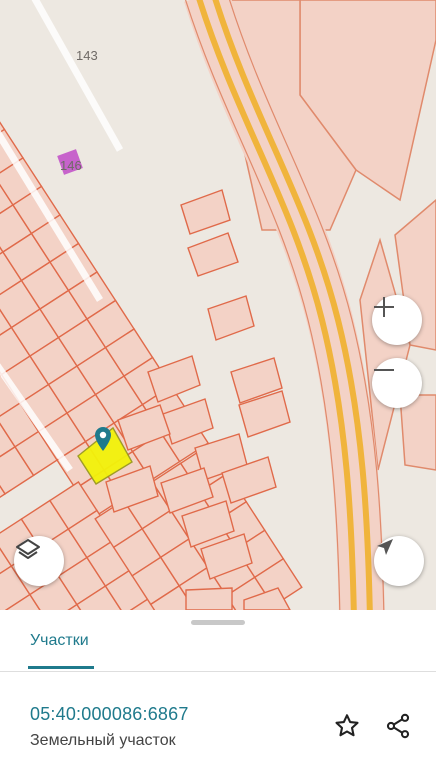 This screenshot has width=436, height=767. What do you see at coordinates (384, 307) in the screenshot?
I see `plus-icon` at bounding box center [384, 307].